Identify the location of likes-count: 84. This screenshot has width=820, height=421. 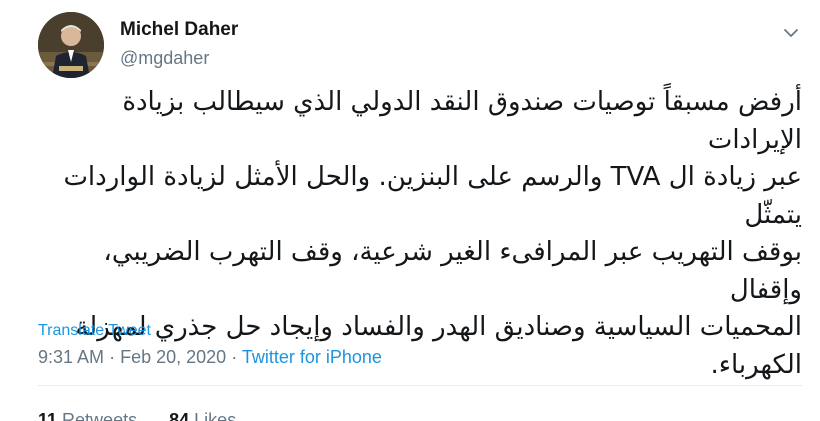
(179, 415).